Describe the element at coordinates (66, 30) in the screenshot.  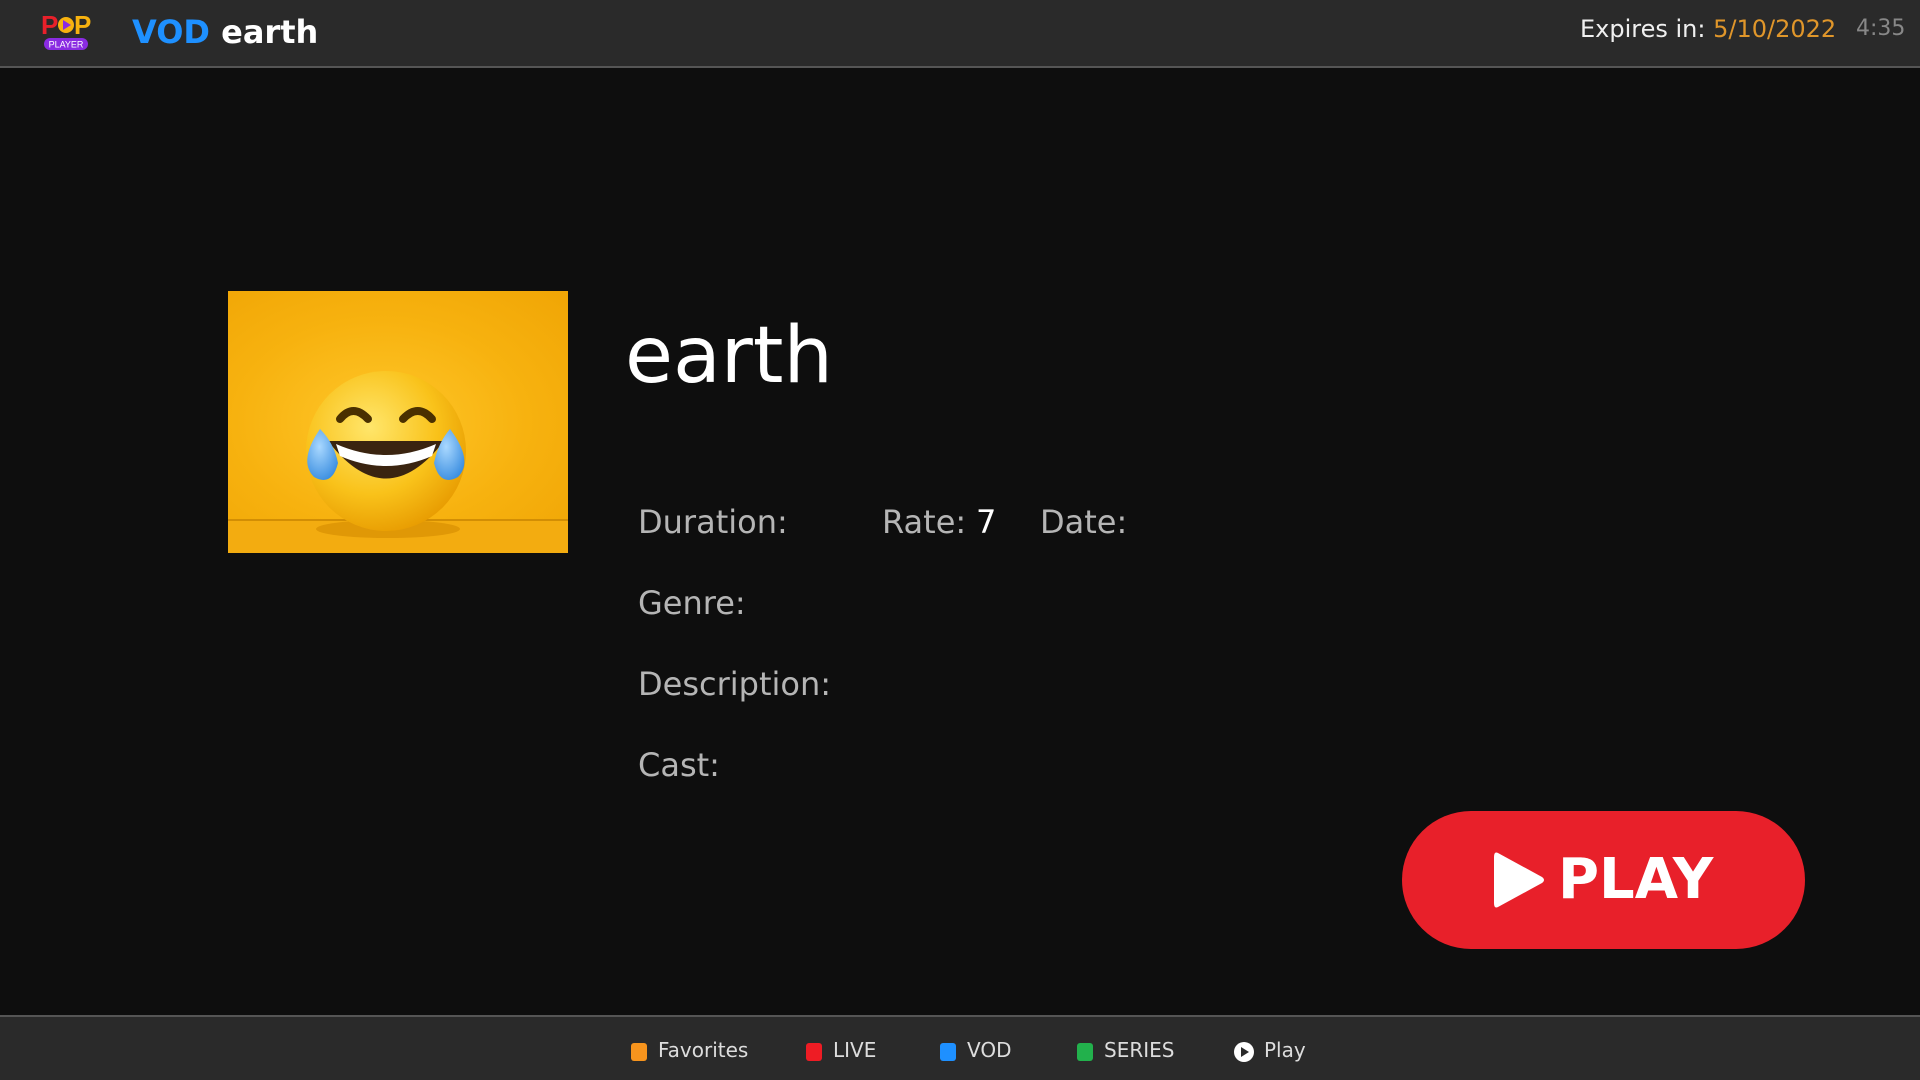
I see `app-logo: P P PLAYER` at that location.